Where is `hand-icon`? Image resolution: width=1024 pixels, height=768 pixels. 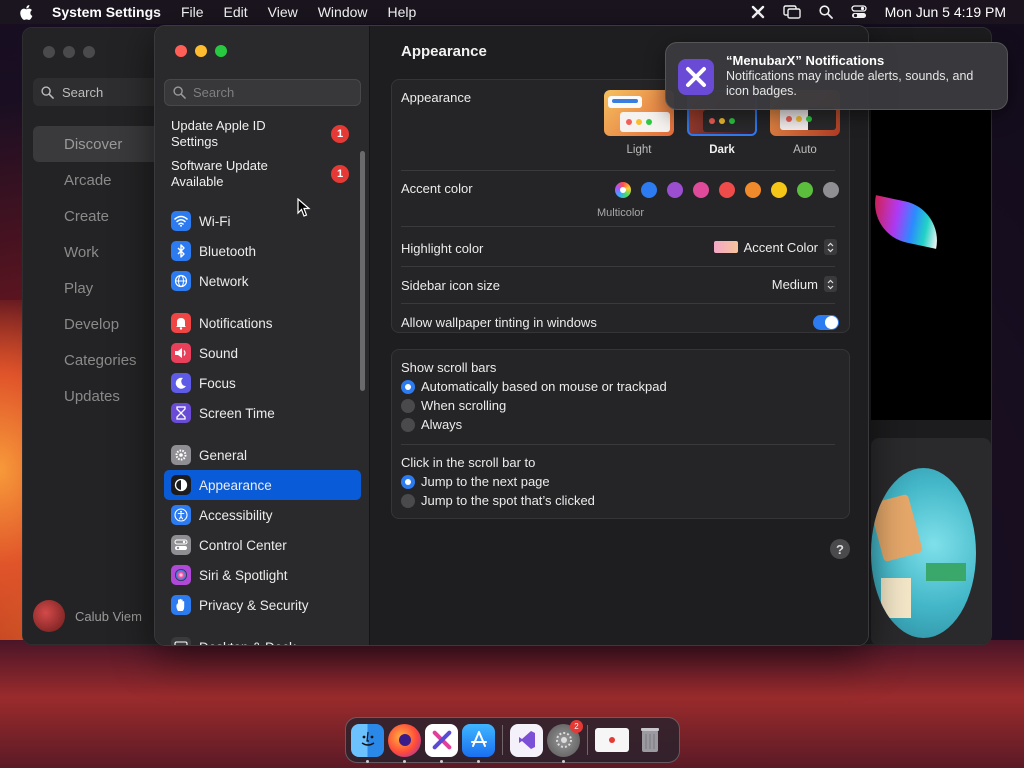
hand-icon is located at coordinates (181, 605).